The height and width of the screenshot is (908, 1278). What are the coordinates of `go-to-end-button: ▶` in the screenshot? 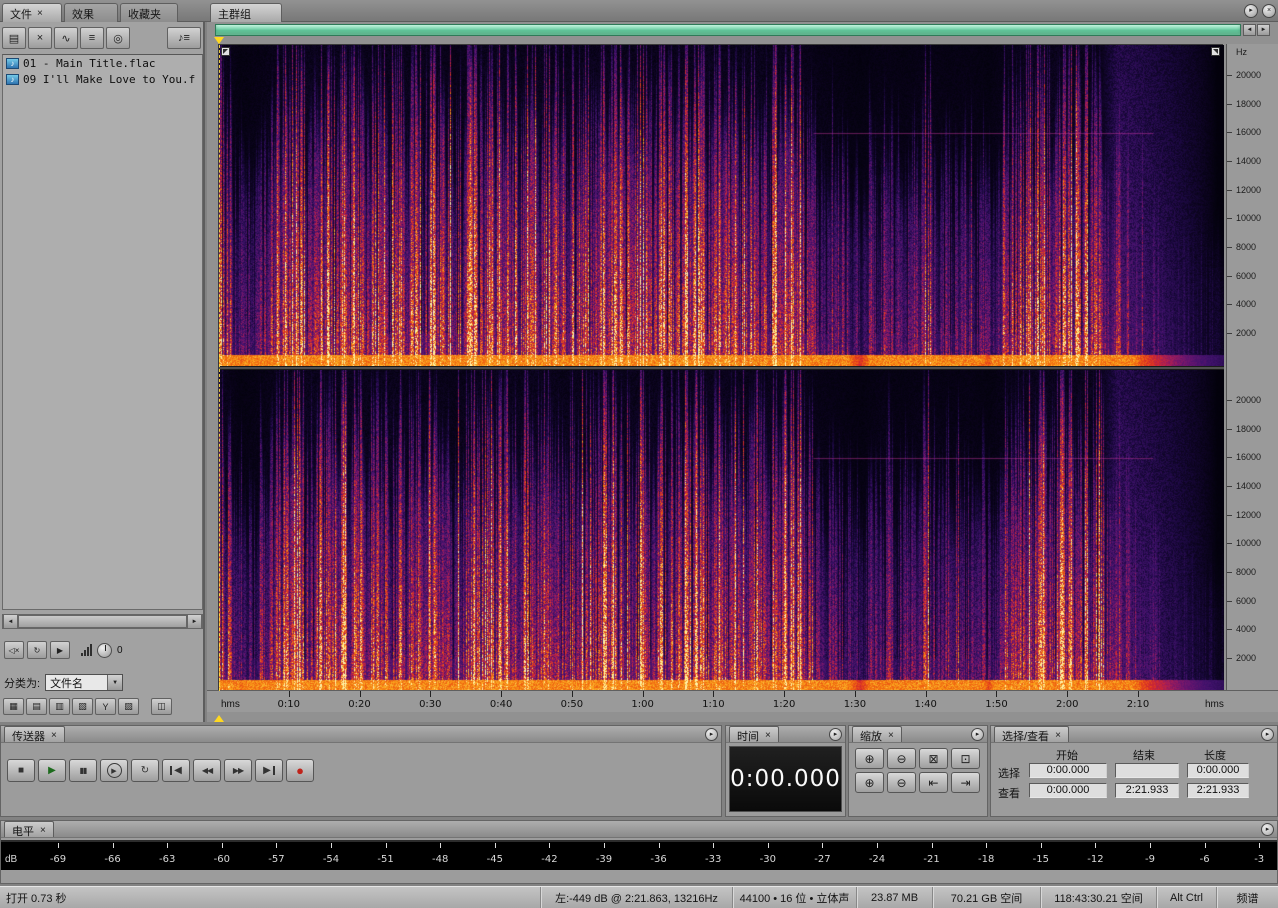 It's located at (269, 770).